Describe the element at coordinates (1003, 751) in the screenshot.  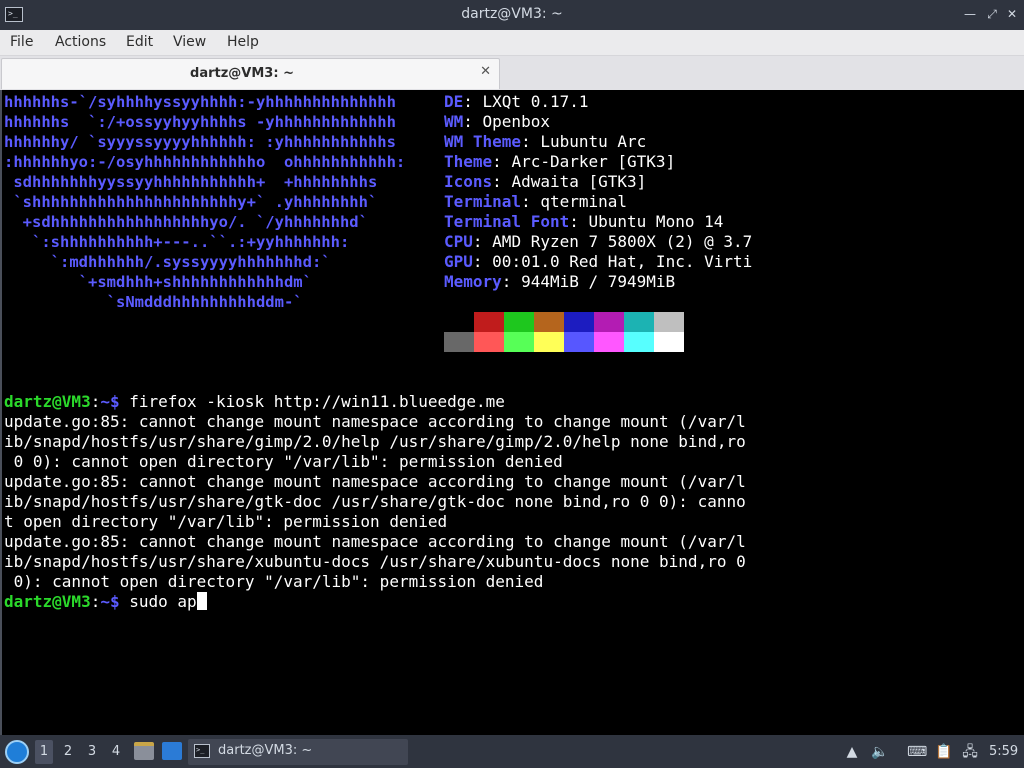
I see `clock: 5:59` at that location.